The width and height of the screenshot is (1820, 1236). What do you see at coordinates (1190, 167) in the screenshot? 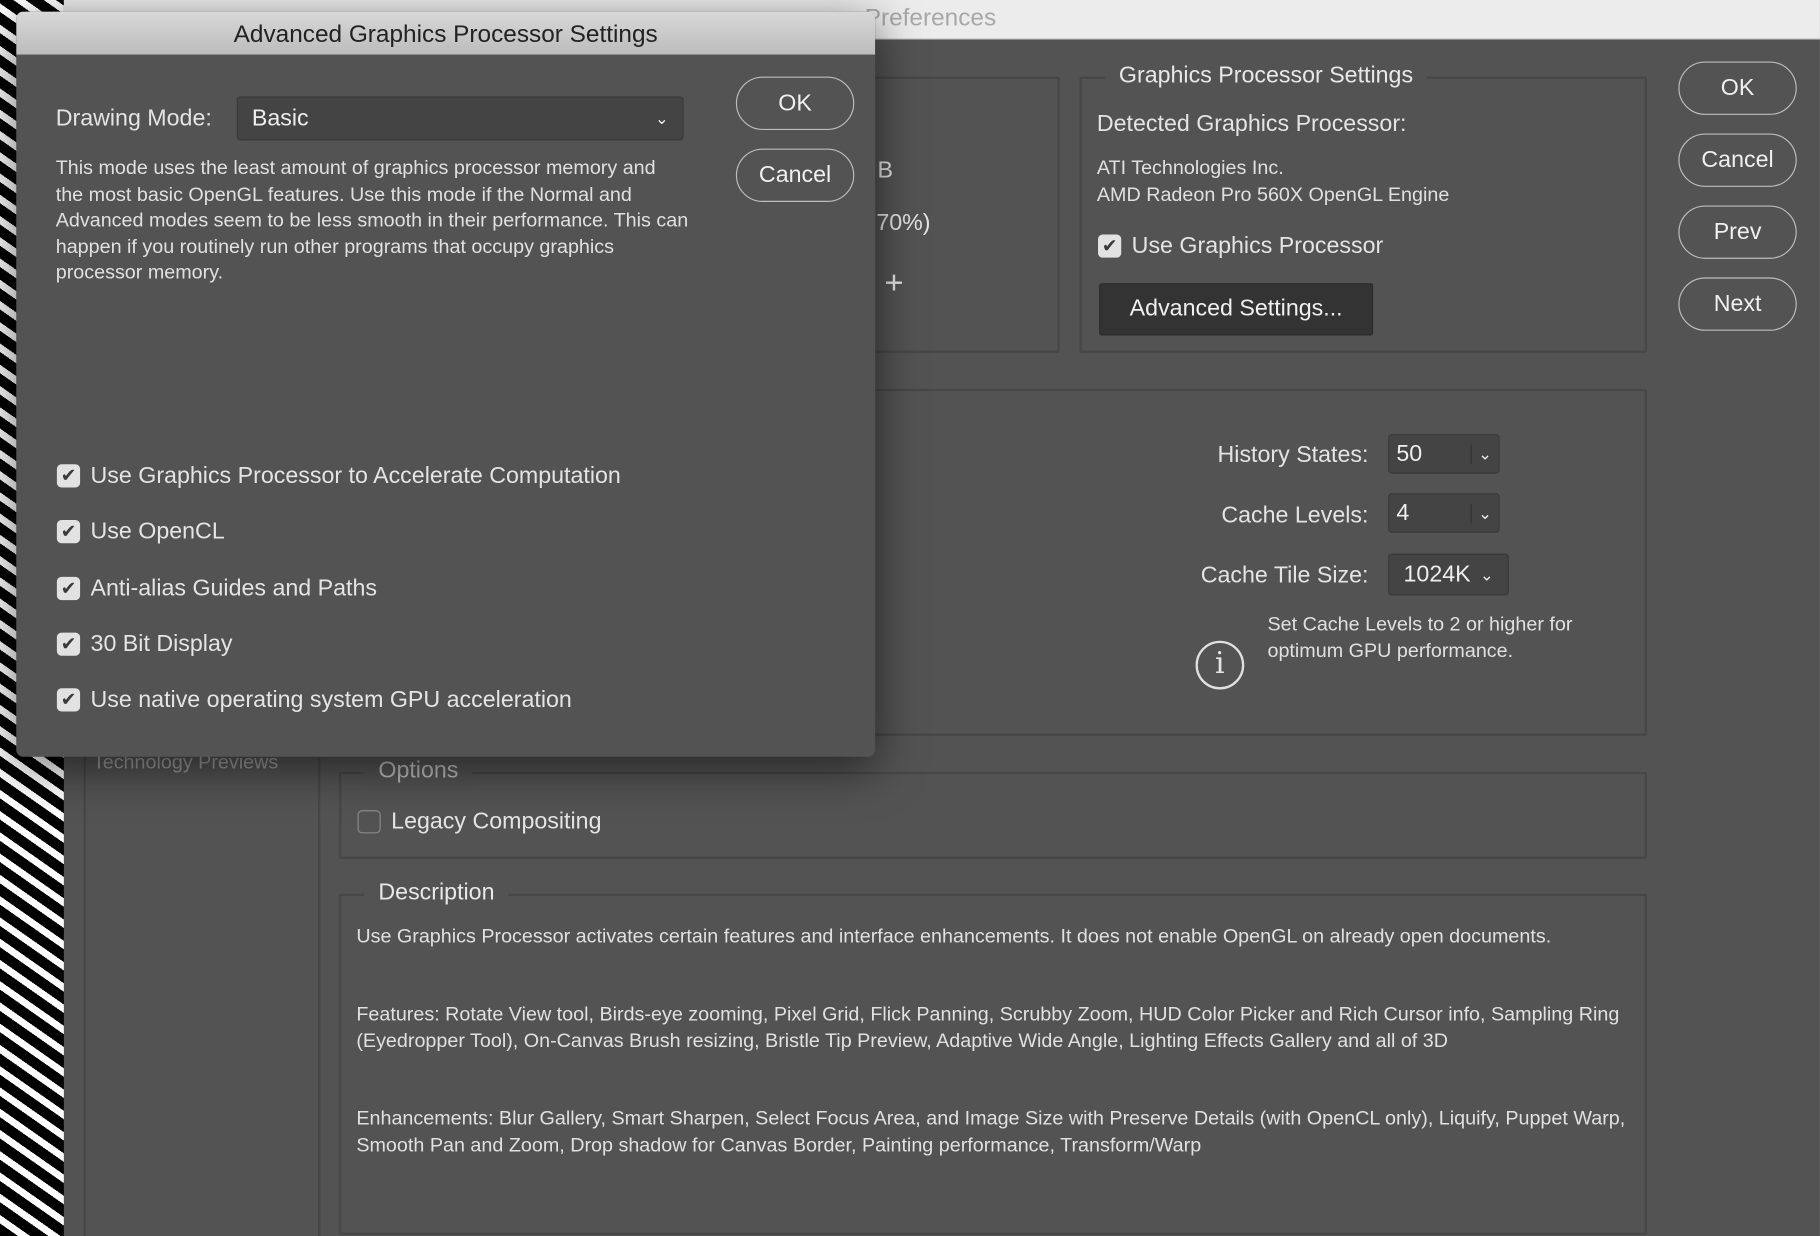
I see `gpu-vendor: ATI Technologies Inc.` at bounding box center [1190, 167].